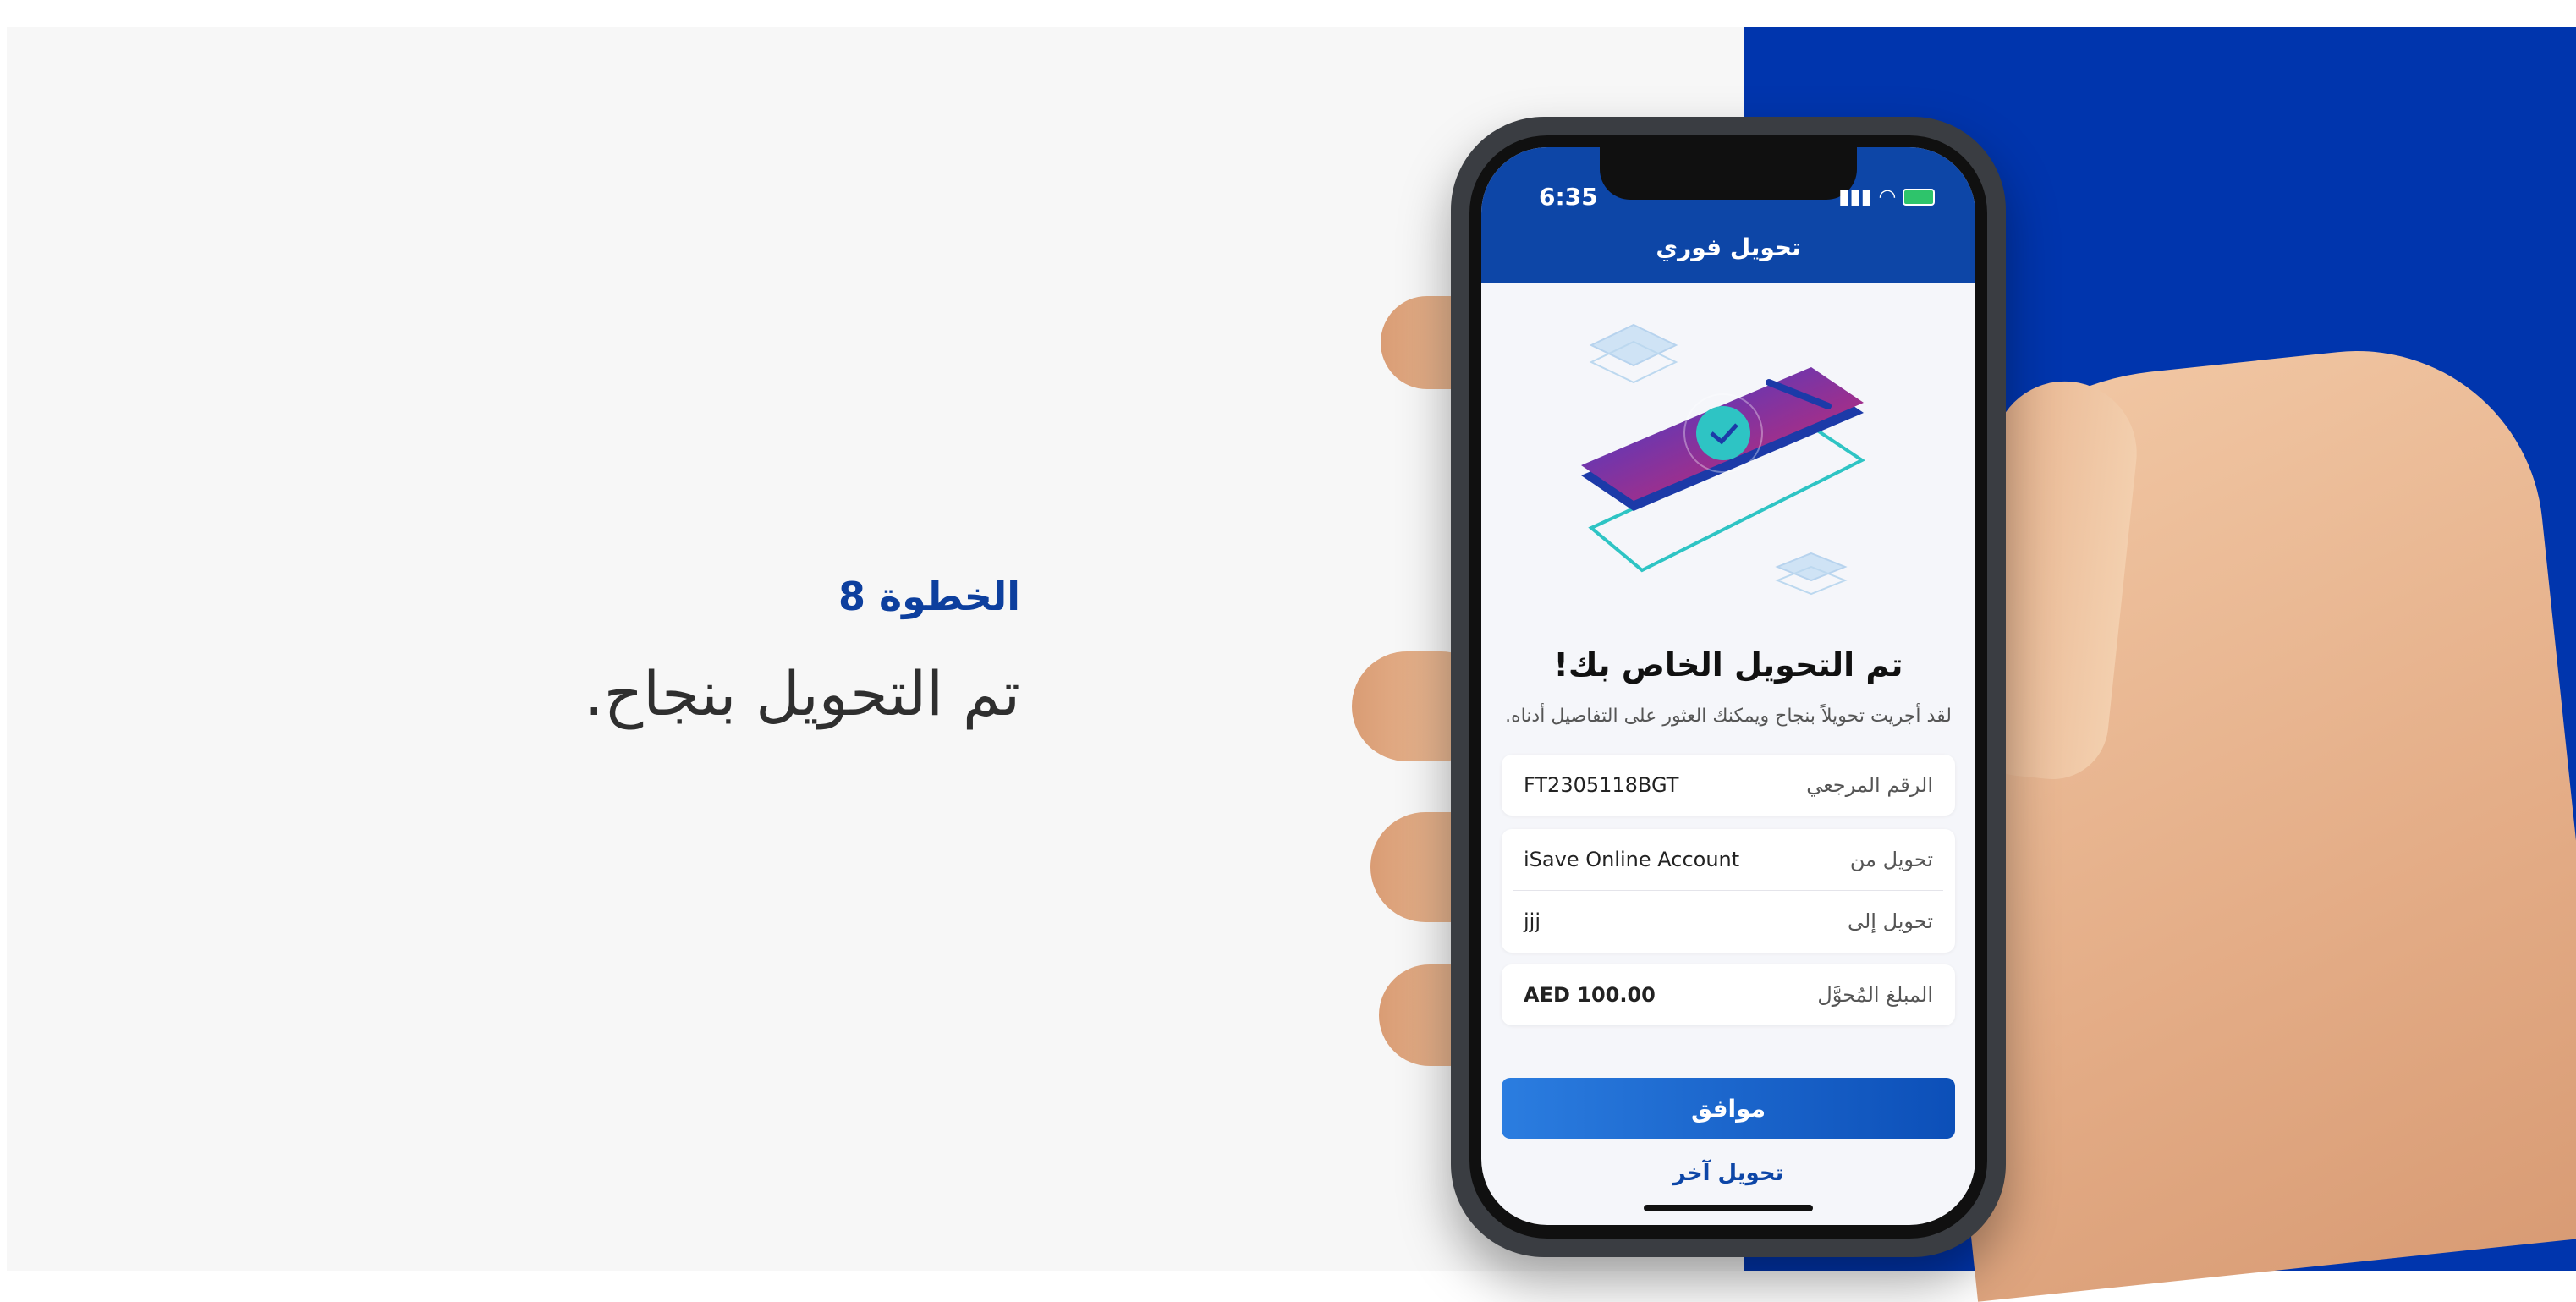  I want to click on app-header: 6:35 ▮▮▮ ◠ تحويل فوري, so click(1728, 215).